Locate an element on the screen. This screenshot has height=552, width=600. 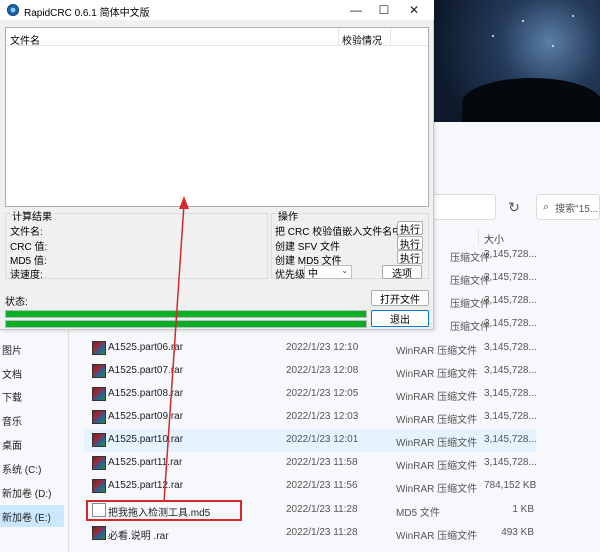
file-size: 493 KB is located at coordinates (517, 532).